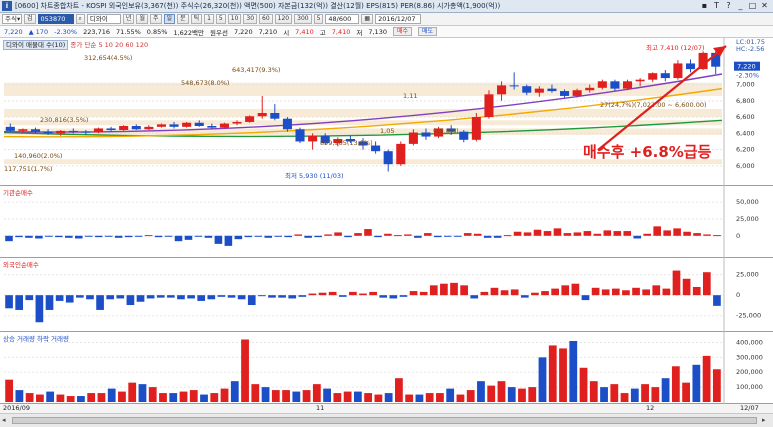  Describe the element at coordinates (169, 19) in the screenshot. I see `period-day: 일` at that location.